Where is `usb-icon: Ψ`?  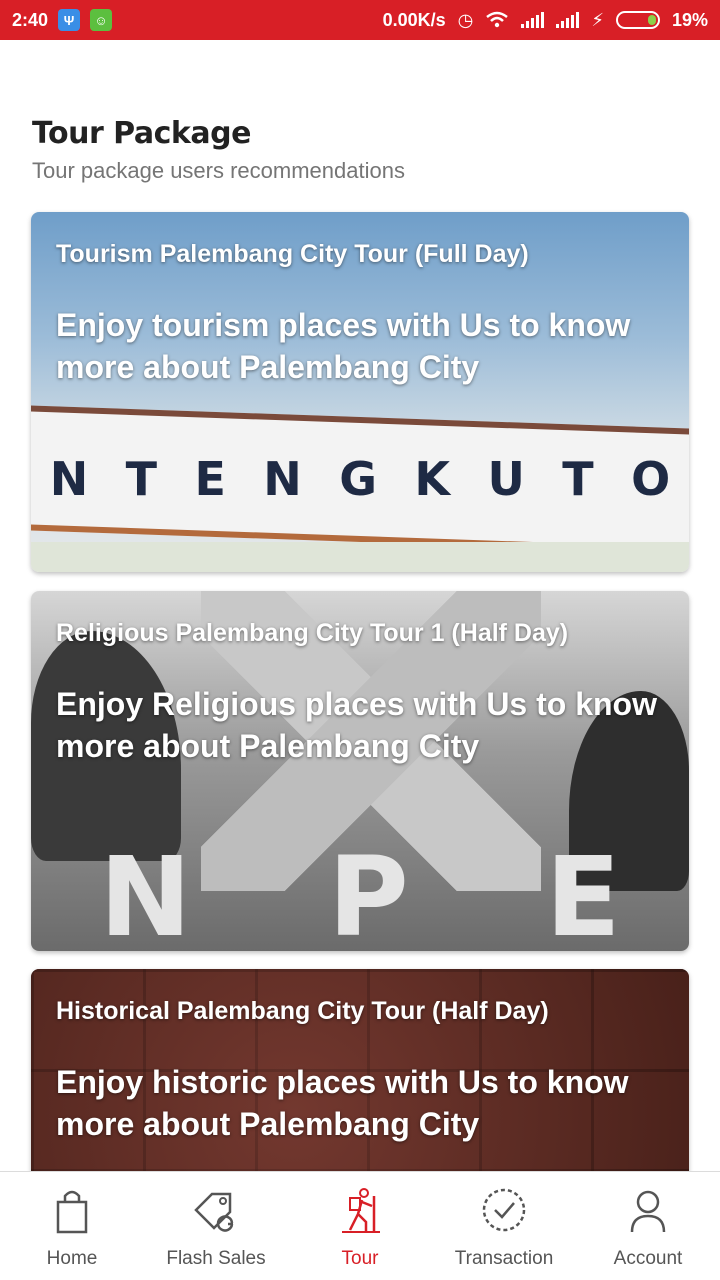
usb-icon: Ψ is located at coordinates (69, 20).